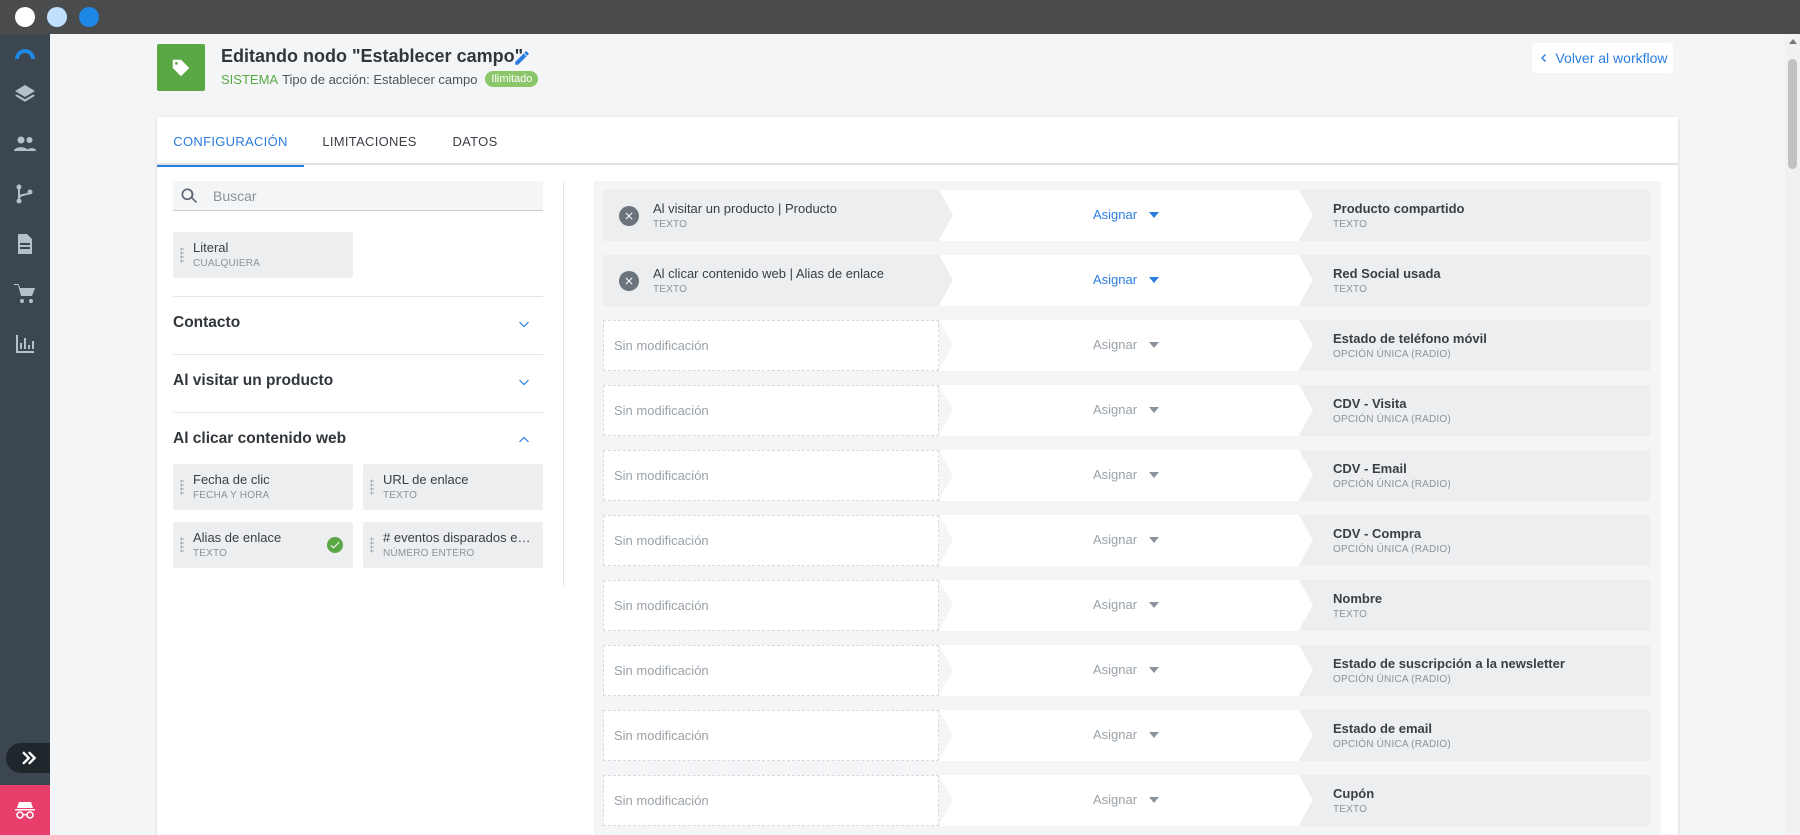 Image resolution: width=1800 pixels, height=835 pixels. Describe the element at coordinates (25, 54) in the screenshot. I see `logo-icon` at that location.